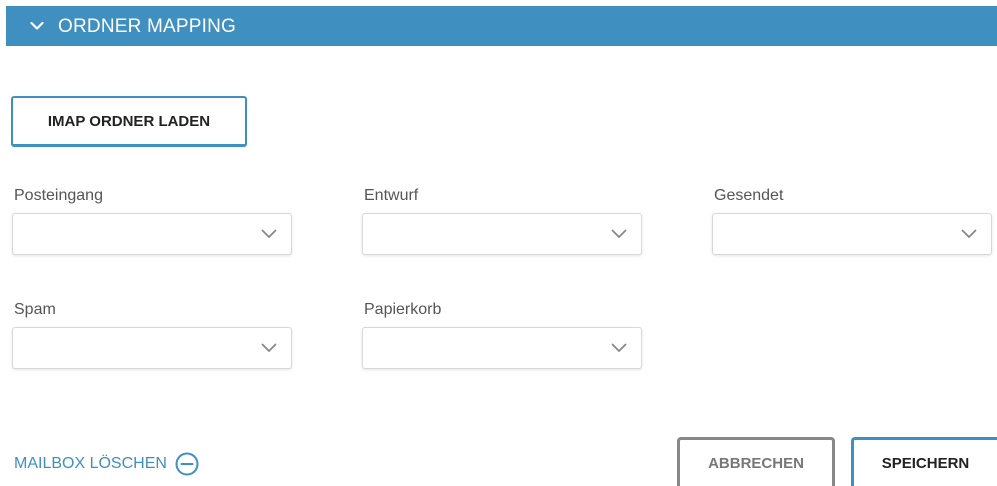  What do you see at coordinates (924, 461) in the screenshot?
I see `save-button: SPEICHERN` at bounding box center [924, 461].